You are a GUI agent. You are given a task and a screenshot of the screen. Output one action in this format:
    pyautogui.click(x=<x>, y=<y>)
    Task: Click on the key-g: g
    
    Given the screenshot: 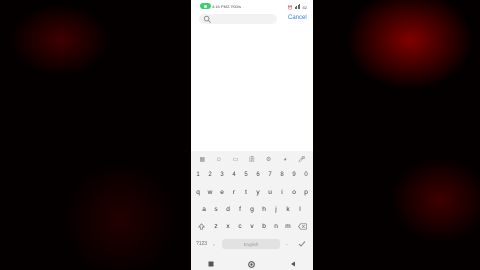 What is the action you would take?
    pyautogui.click(x=252, y=209)
    